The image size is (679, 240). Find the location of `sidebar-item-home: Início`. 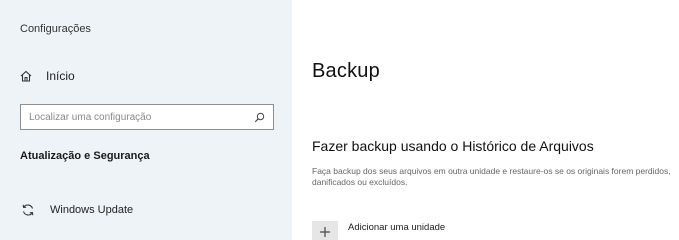

sidebar-item-home: Início is located at coordinates (46, 76).